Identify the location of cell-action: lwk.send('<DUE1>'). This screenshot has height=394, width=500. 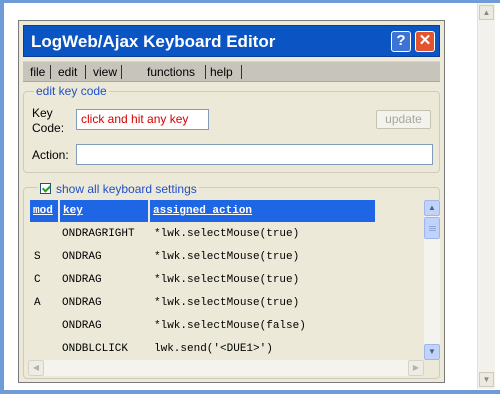
(213, 349).